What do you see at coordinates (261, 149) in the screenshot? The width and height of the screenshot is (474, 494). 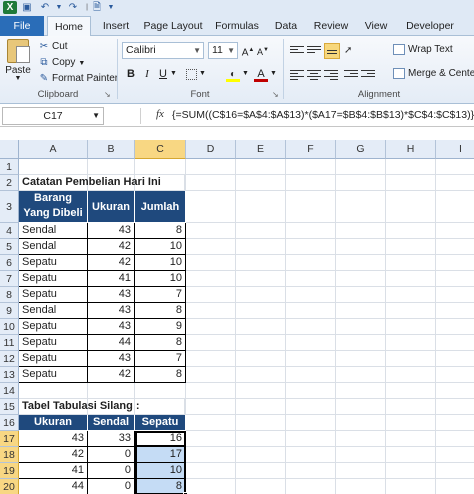 I see `column-header-e: E` at bounding box center [261, 149].